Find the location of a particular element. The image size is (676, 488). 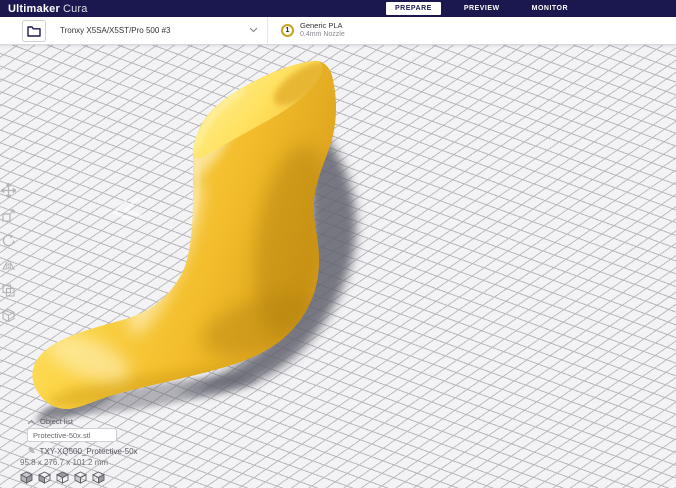

printer-selector: Tronxy X5SA/X5ST/Pro 500 #3 is located at coordinates (158, 30).